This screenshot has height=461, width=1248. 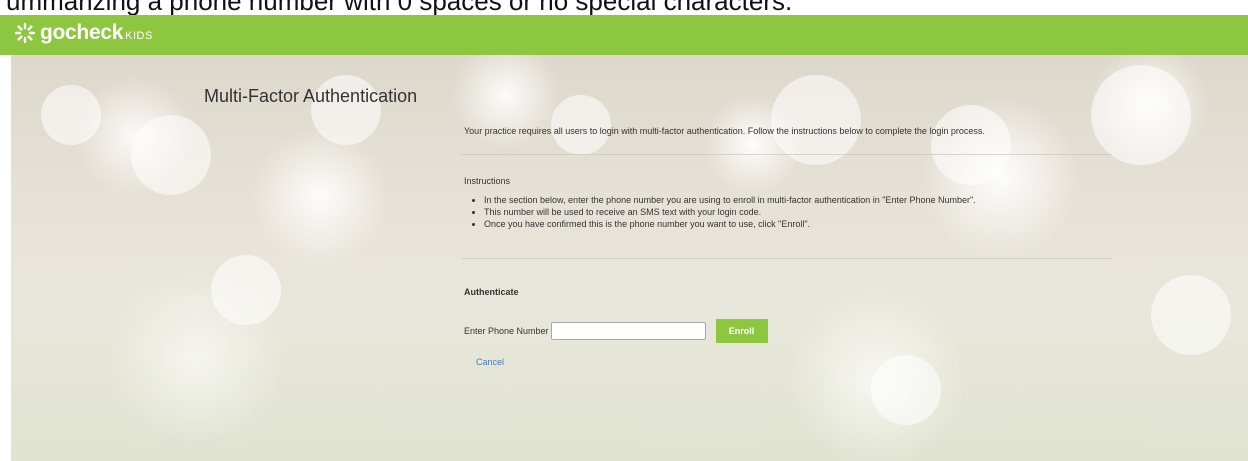 What do you see at coordinates (741, 331) in the screenshot?
I see `enroll-button: Enroll` at bounding box center [741, 331].